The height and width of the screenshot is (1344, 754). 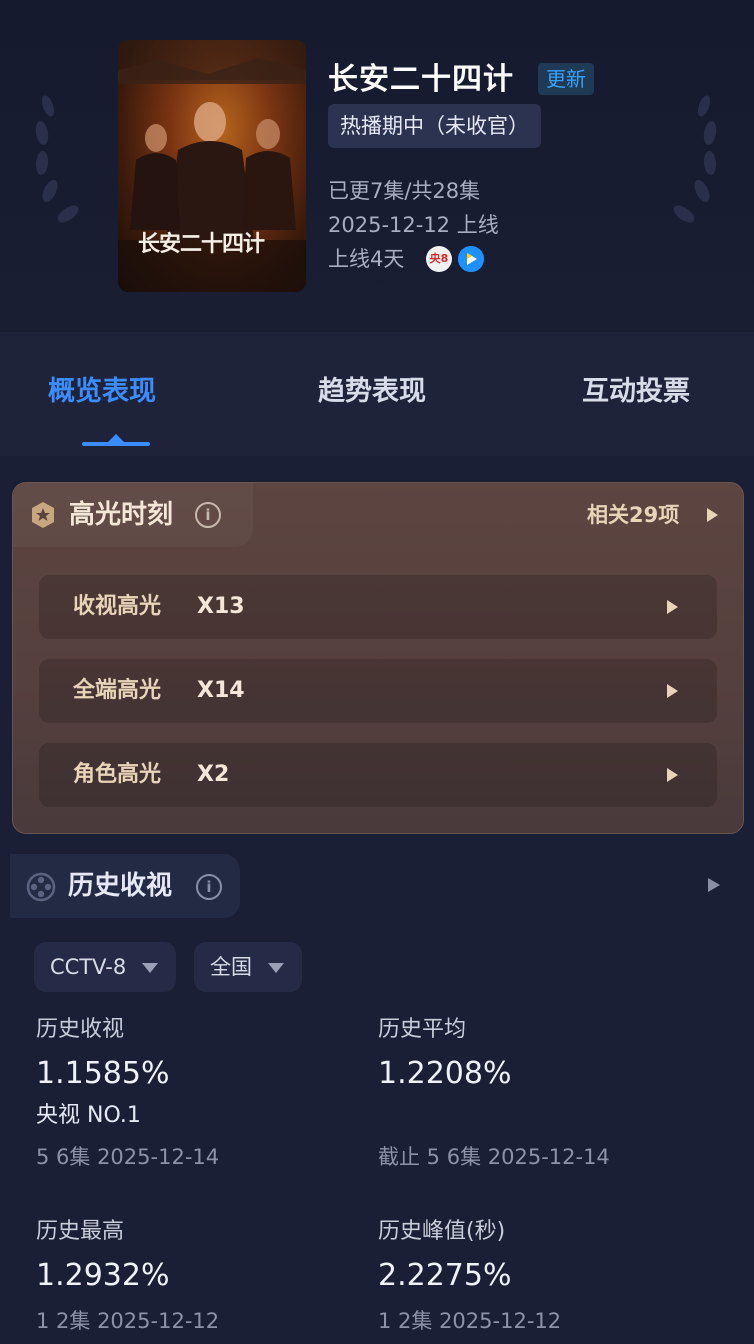 I want to click on highlight-count: X13, so click(x=221, y=606).